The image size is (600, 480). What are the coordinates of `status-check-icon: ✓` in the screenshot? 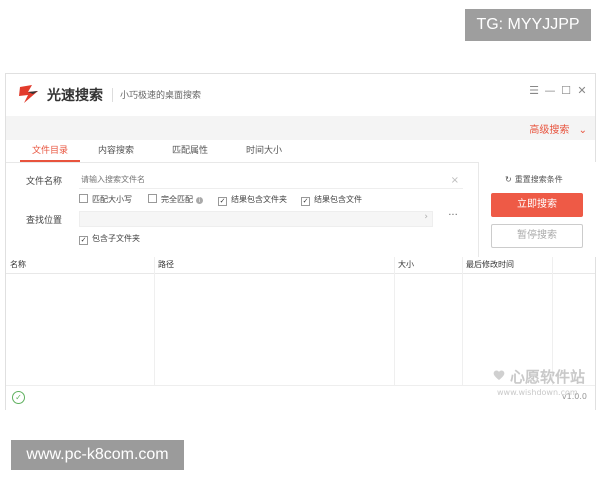 It's located at (18, 397).